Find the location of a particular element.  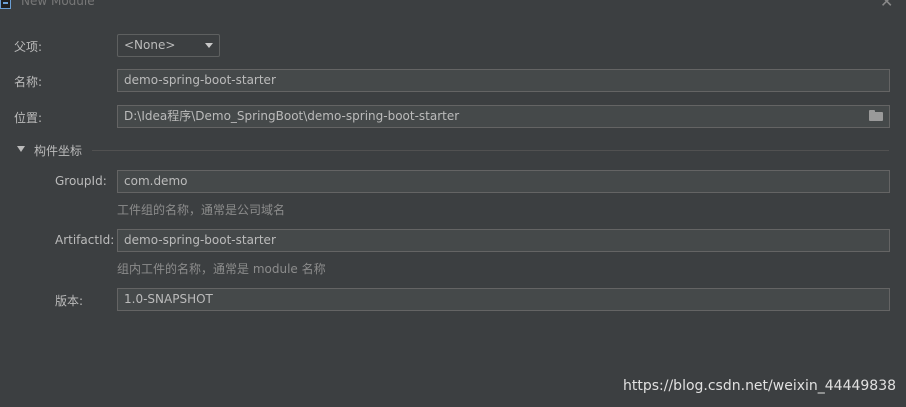

name-label: 名称: is located at coordinates (28, 82).